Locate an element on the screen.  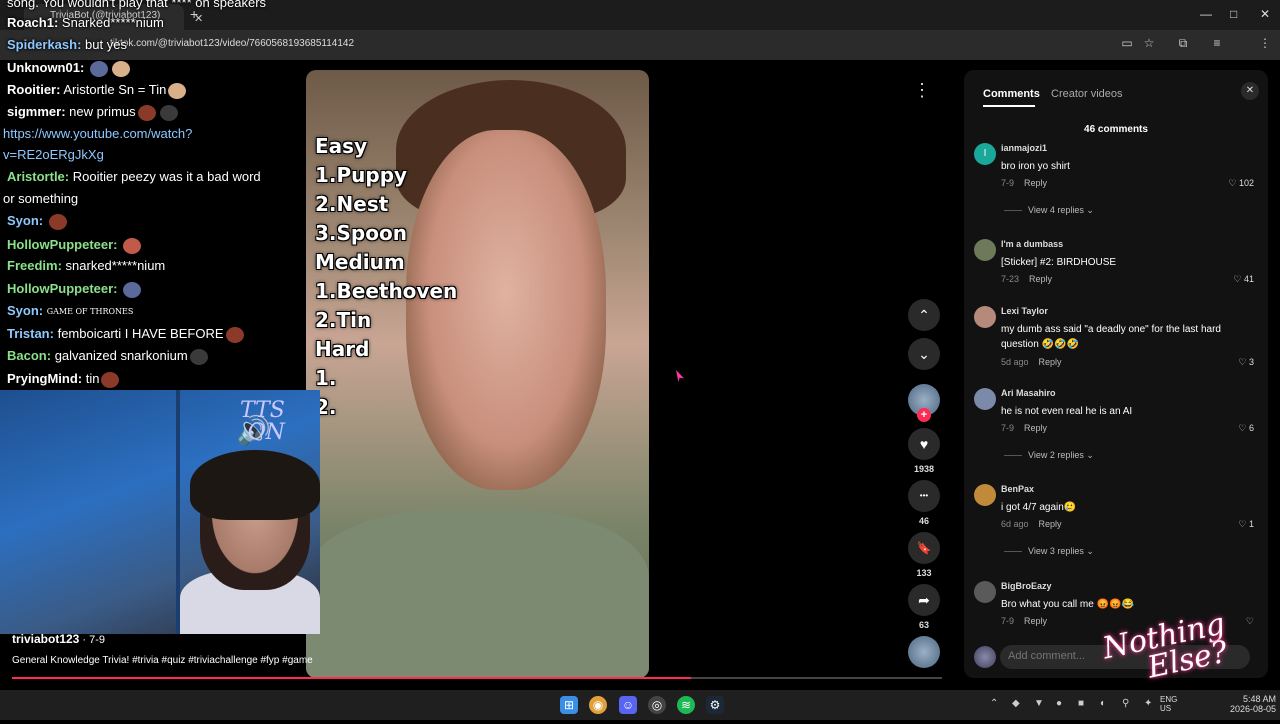
share-button: ➦ is located at coordinates (924, 600).